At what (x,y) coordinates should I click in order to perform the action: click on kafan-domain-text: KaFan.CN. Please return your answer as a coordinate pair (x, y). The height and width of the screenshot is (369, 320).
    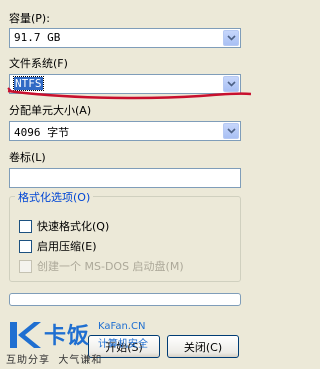
    Looking at the image, I should click on (122, 326).